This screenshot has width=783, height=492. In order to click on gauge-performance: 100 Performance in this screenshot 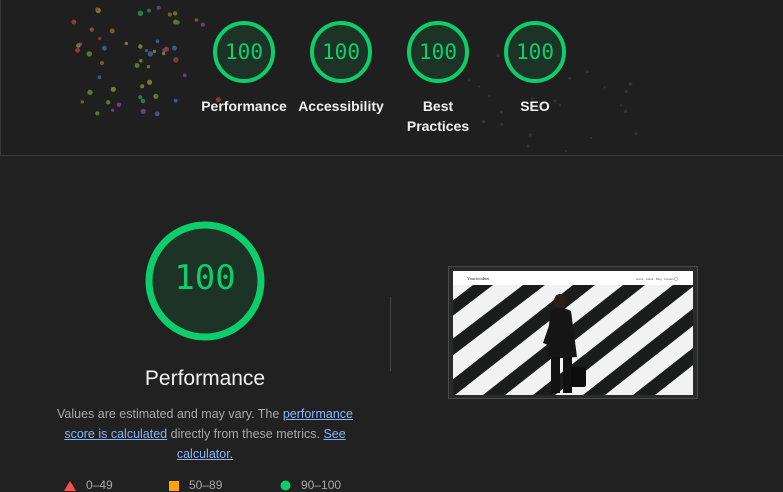, I will do `click(244, 68)`.